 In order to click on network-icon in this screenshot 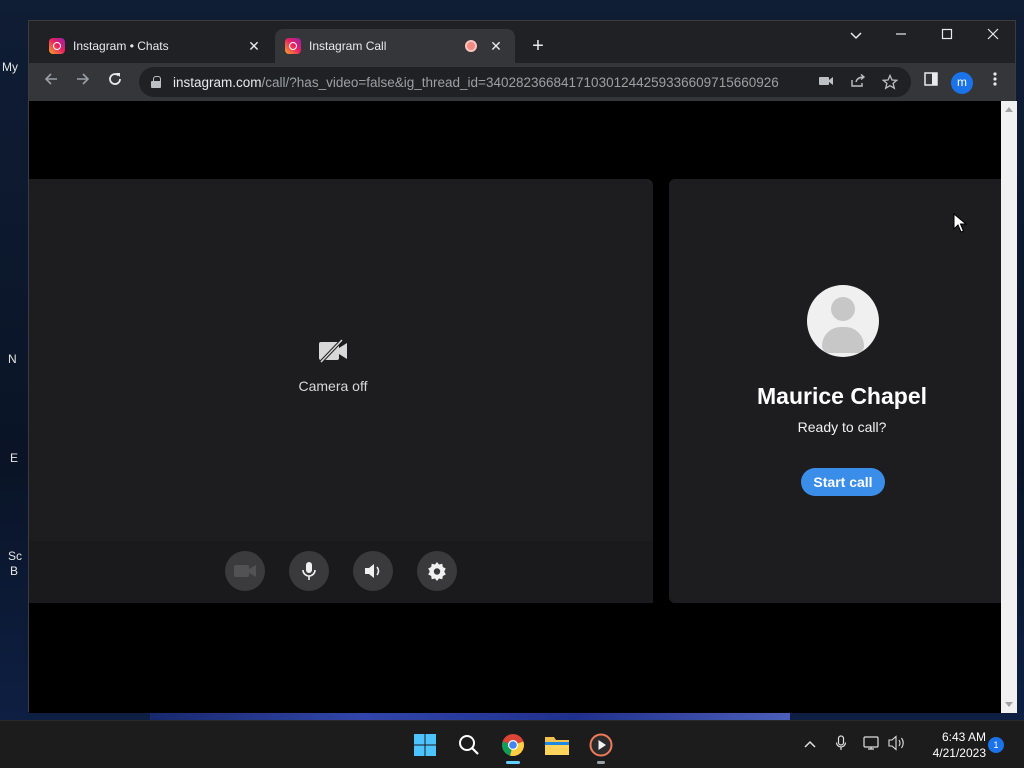, I will do `click(872, 744)`.